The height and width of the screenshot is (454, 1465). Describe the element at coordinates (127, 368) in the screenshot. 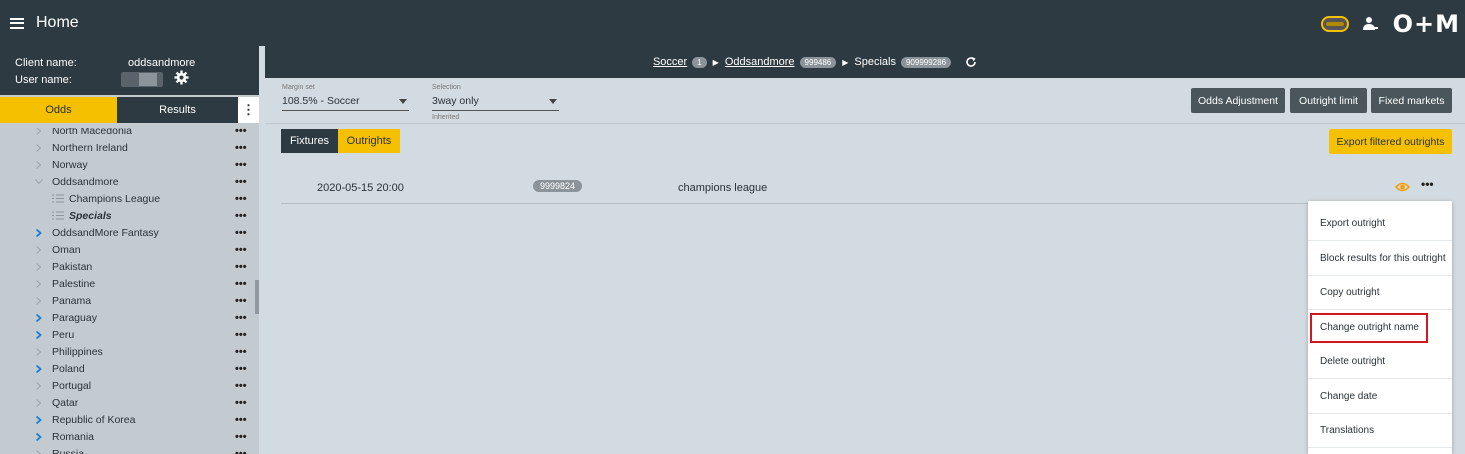

I see `sidebar-item: Poland •••` at that location.